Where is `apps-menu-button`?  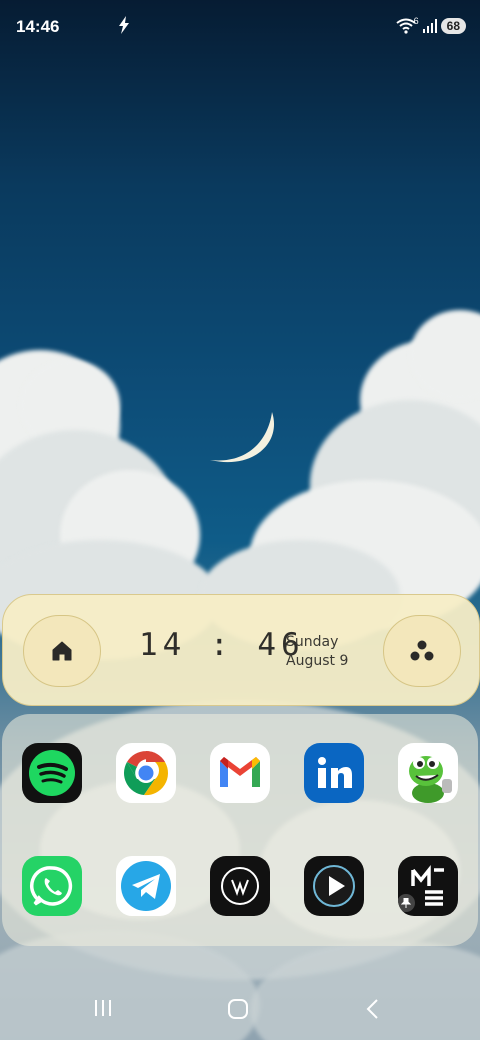
apps-menu-button is located at coordinates (422, 651).